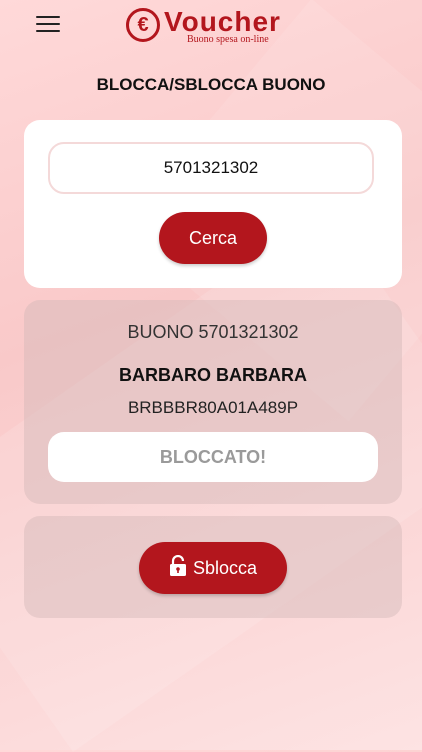  I want to click on hamburger-menu-icon, so click(49, 24).